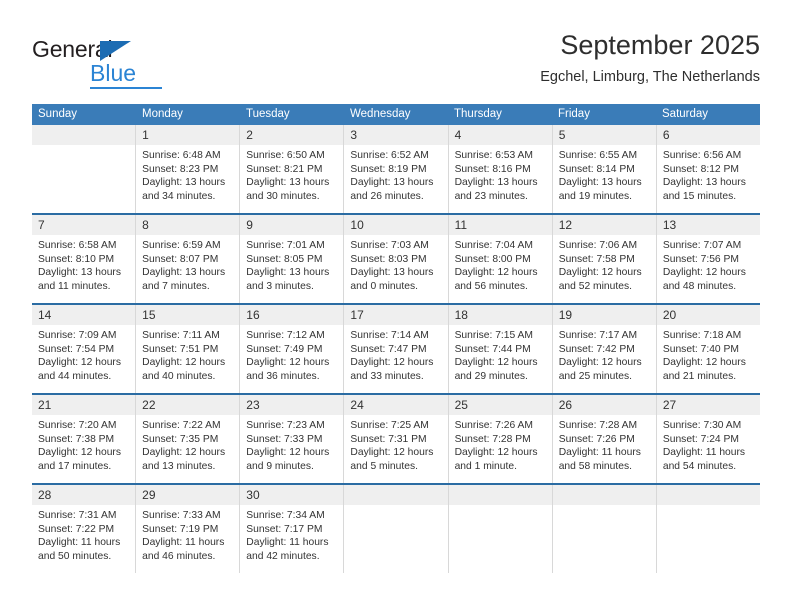 The height and width of the screenshot is (612, 792). What do you see at coordinates (280, 466) in the screenshot?
I see `daylight-text-line2: and 9 minutes.` at bounding box center [280, 466].